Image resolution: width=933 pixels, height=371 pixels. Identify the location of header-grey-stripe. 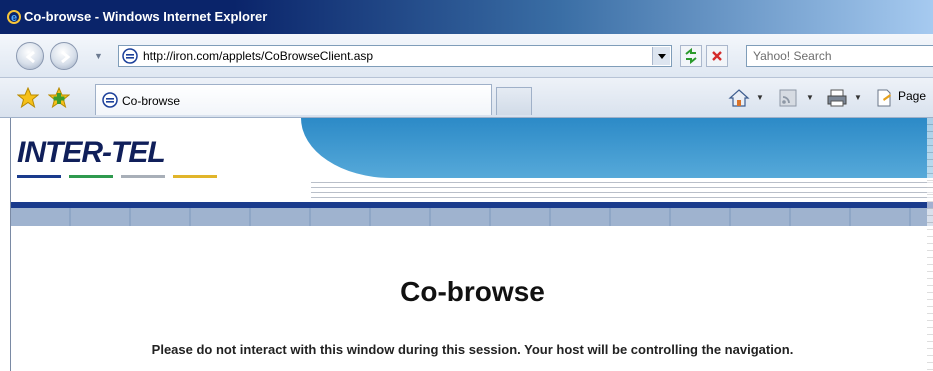
(472, 217).